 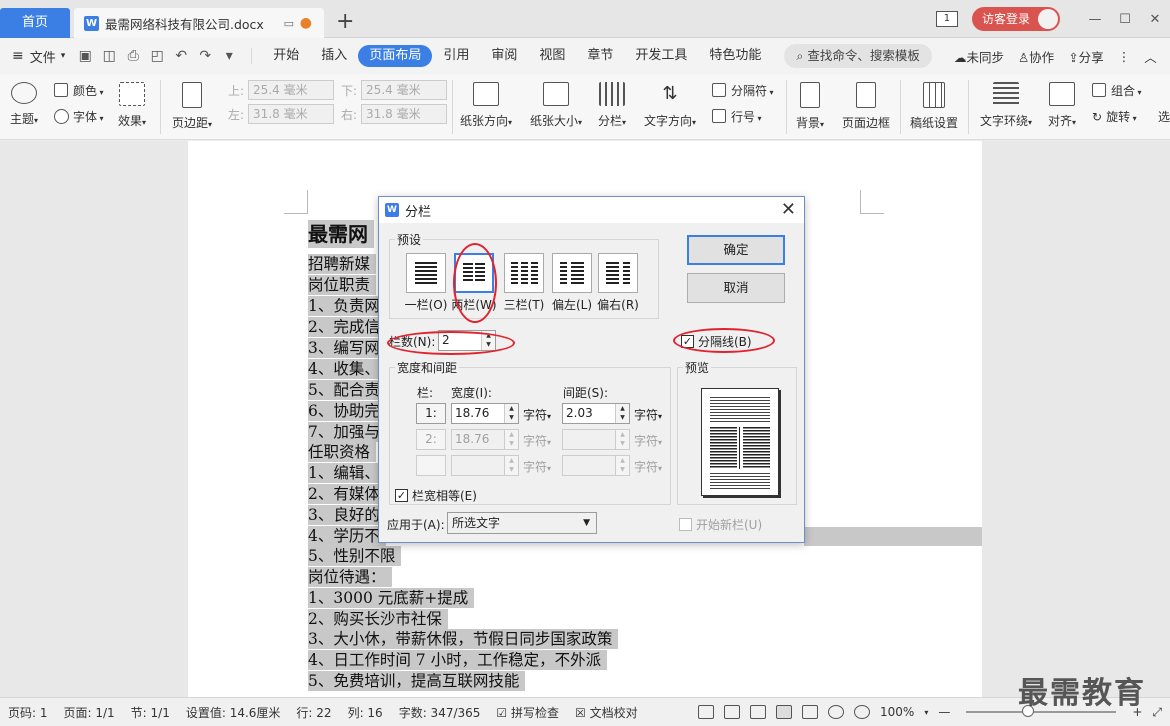 I want to click on left-margin-value: 31.8 毫米, so click(x=291, y=114).